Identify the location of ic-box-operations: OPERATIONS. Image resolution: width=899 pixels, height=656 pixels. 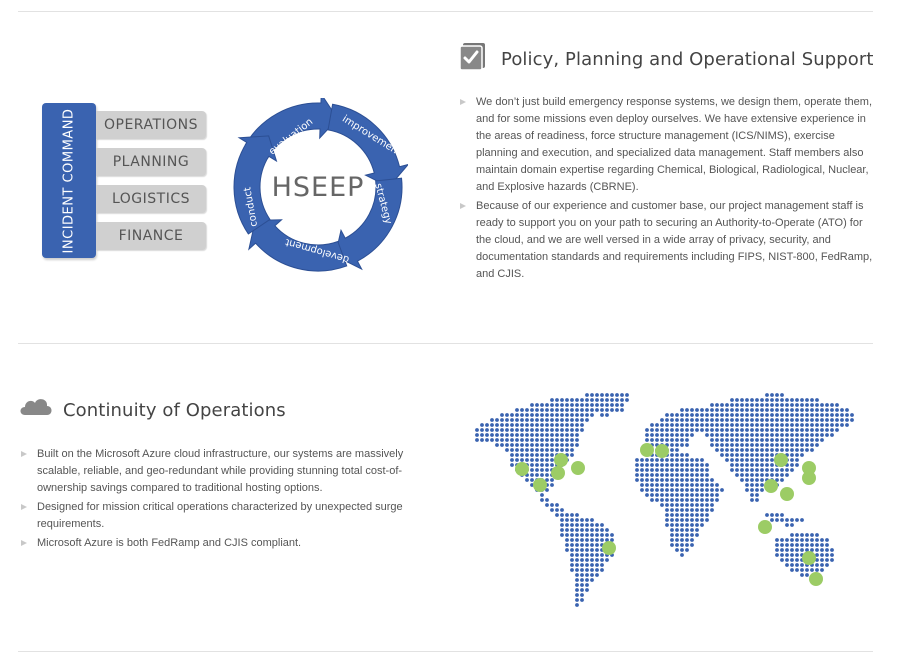
(151, 125).